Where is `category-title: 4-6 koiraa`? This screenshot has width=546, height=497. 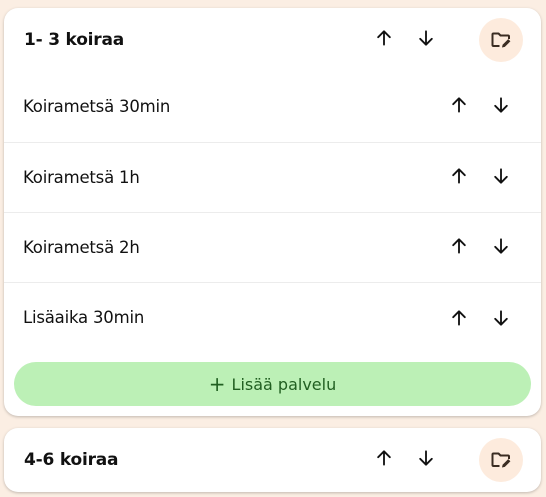
category-title: 4-6 koiraa is located at coordinates (71, 460).